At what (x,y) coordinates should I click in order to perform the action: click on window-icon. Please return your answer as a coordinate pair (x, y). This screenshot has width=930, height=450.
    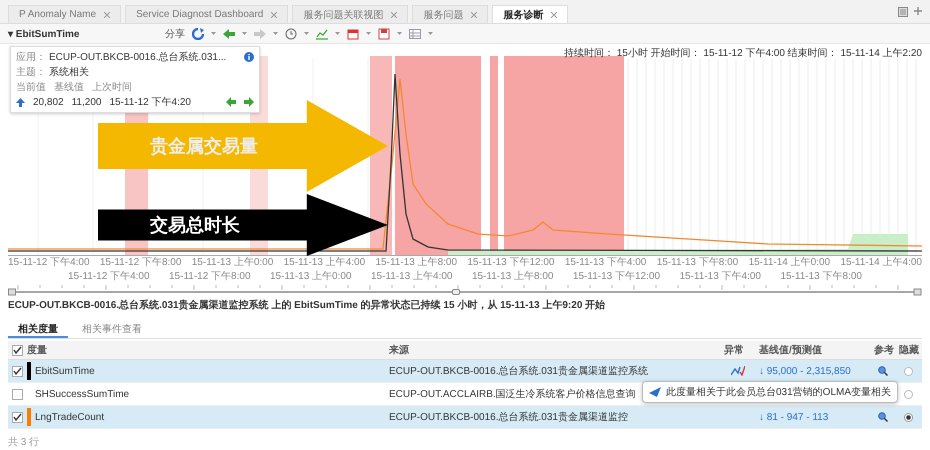
    Looking at the image, I should click on (903, 11).